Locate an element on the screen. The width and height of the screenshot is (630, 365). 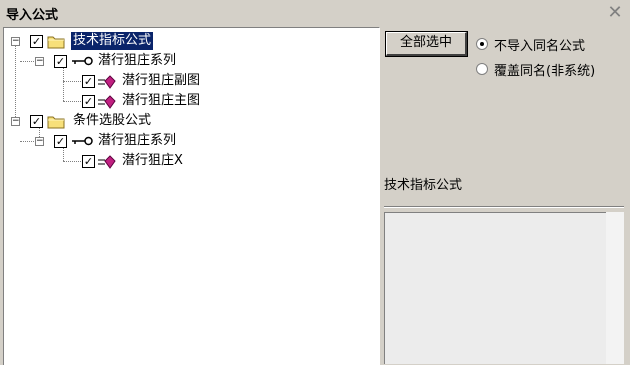
tree-node-main-chart: ✓ 潜行狙庄主图 is located at coordinates (129, 102).